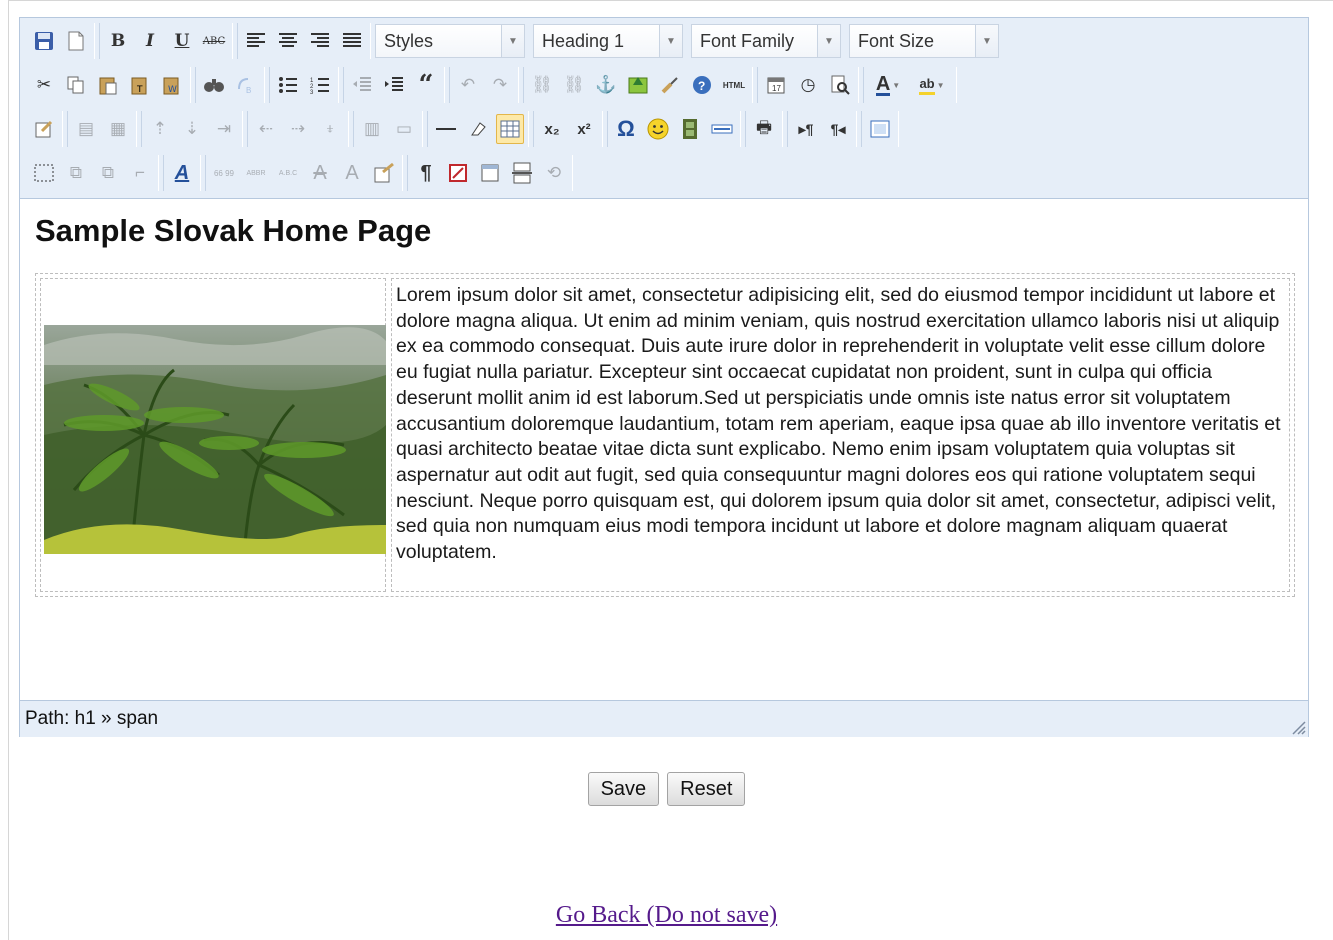  What do you see at coordinates (362, 85) in the screenshot?
I see `outdent-icon` at bounding box center [362, 85].